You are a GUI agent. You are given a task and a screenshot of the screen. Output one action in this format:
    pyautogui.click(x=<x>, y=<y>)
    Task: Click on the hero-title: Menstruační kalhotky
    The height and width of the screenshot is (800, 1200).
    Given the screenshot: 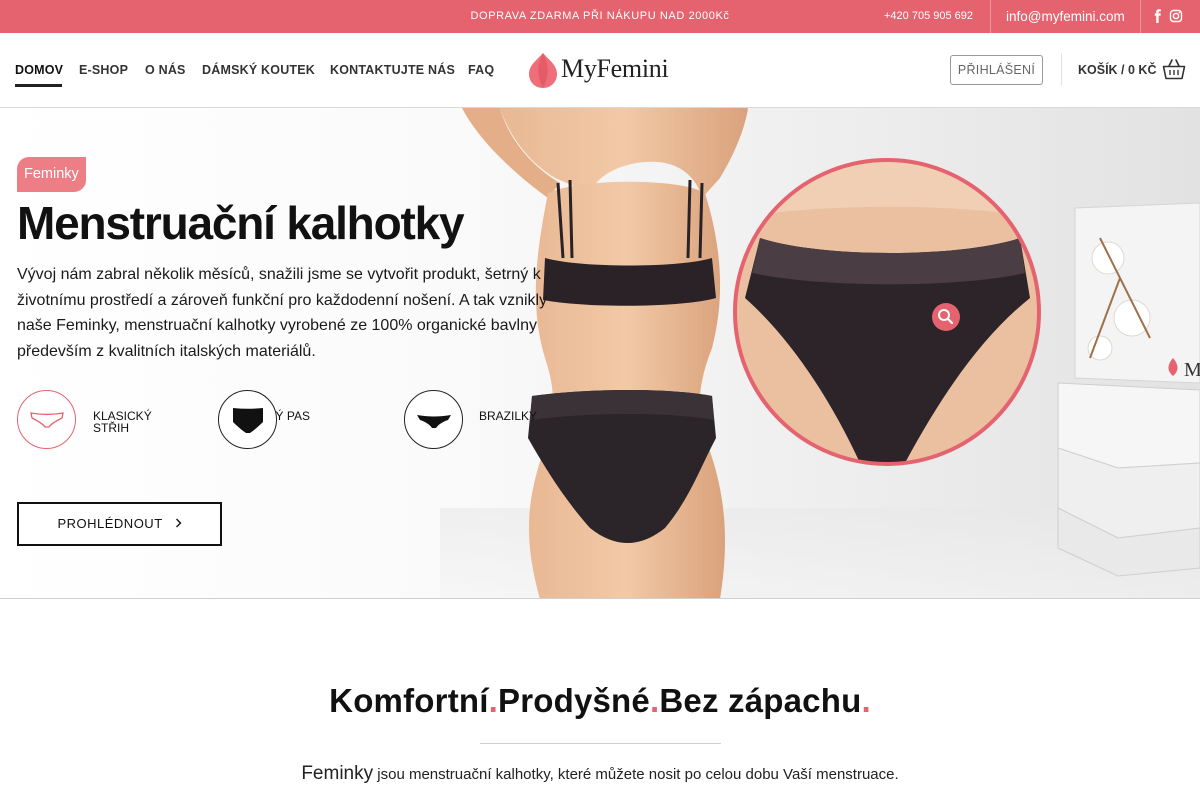 What is the action you would take?
    pyautogui.click(x=241, y=223)
    